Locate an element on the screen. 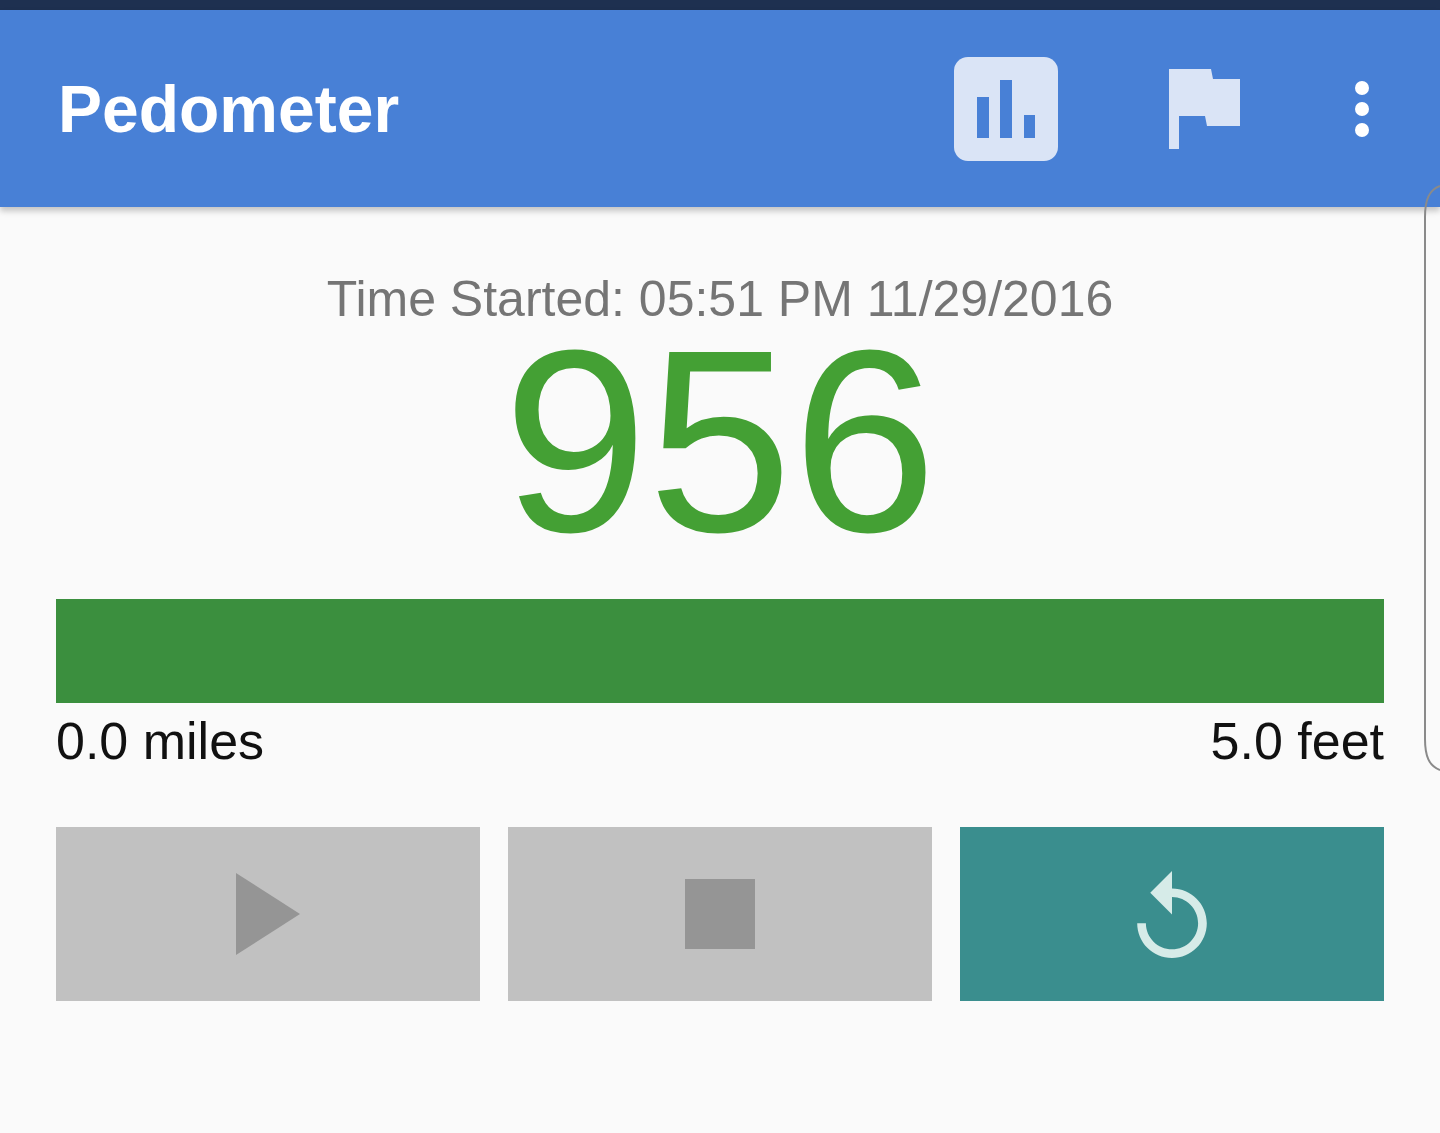  replay-icon is located at coordinates (1172, 914).